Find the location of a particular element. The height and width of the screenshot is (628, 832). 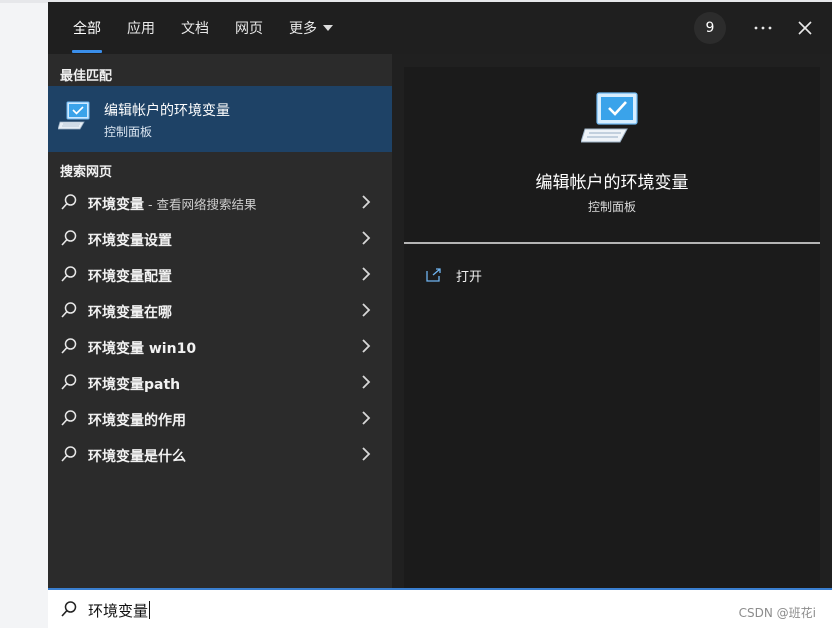

badge-count: 9 is located at coordinates (710, 28).